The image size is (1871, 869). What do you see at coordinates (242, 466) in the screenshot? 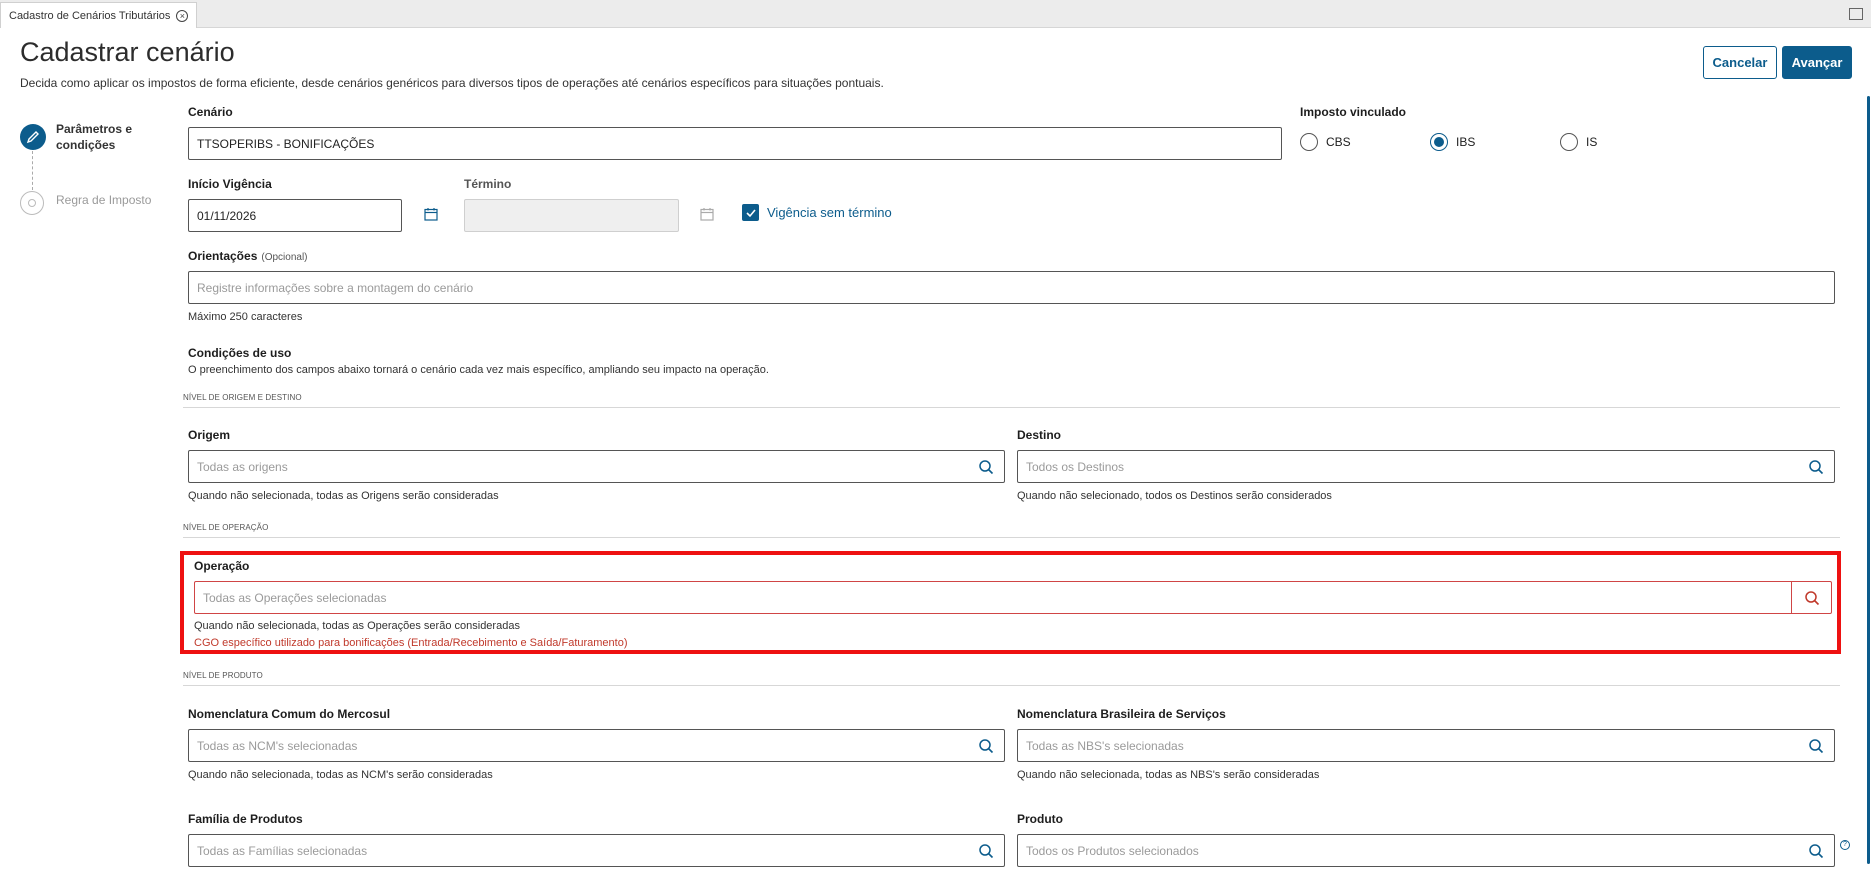
I see `origem-placeholder: Todas as origens` at bounding box center [242, 466].